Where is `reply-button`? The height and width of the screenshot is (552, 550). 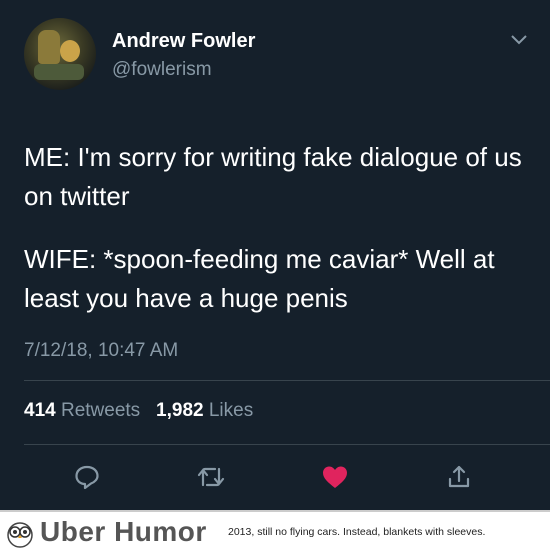
reply-button is located at coordinates (87, 477).